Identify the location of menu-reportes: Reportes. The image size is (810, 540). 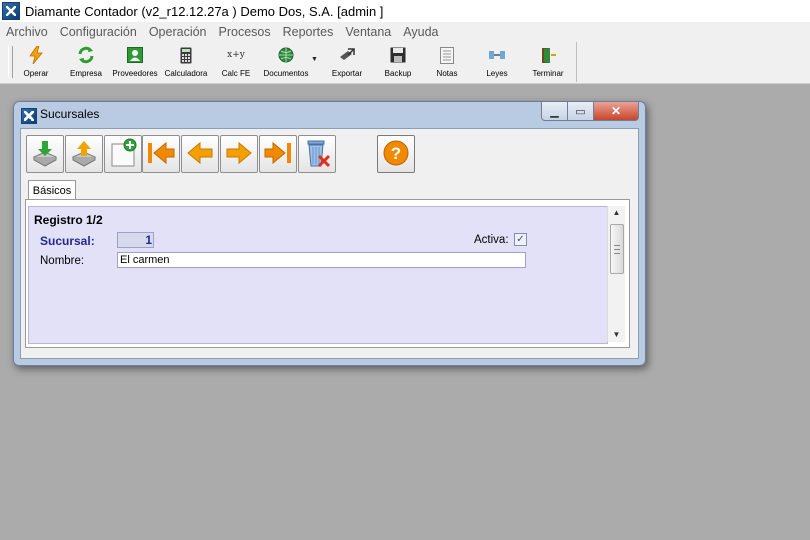
(308, 32).